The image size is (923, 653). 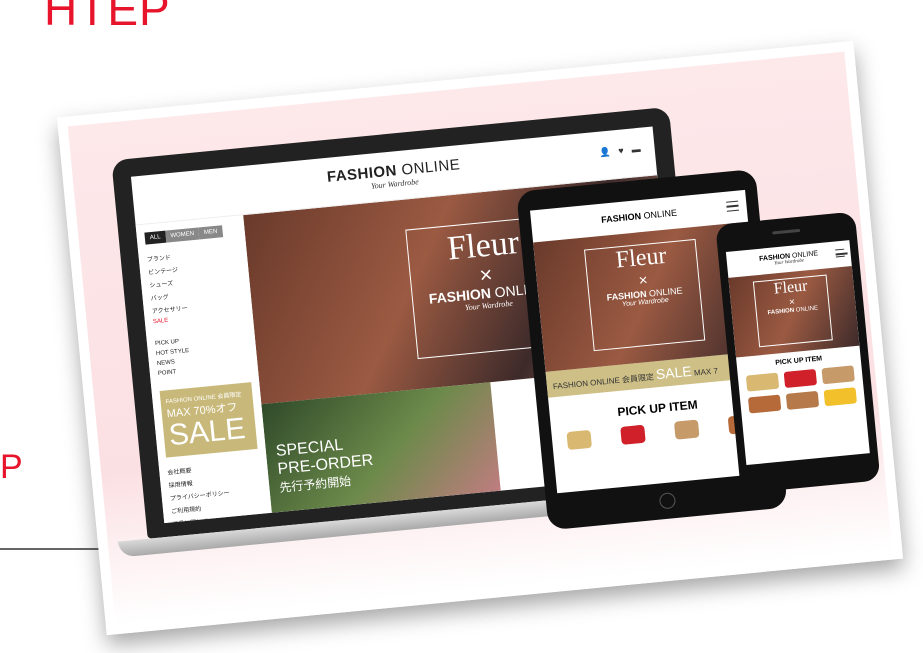 What do you see at coordinates (207, 432) in the screenshot?
I see `sale-big: SALE` at bounding box center [207, 432].